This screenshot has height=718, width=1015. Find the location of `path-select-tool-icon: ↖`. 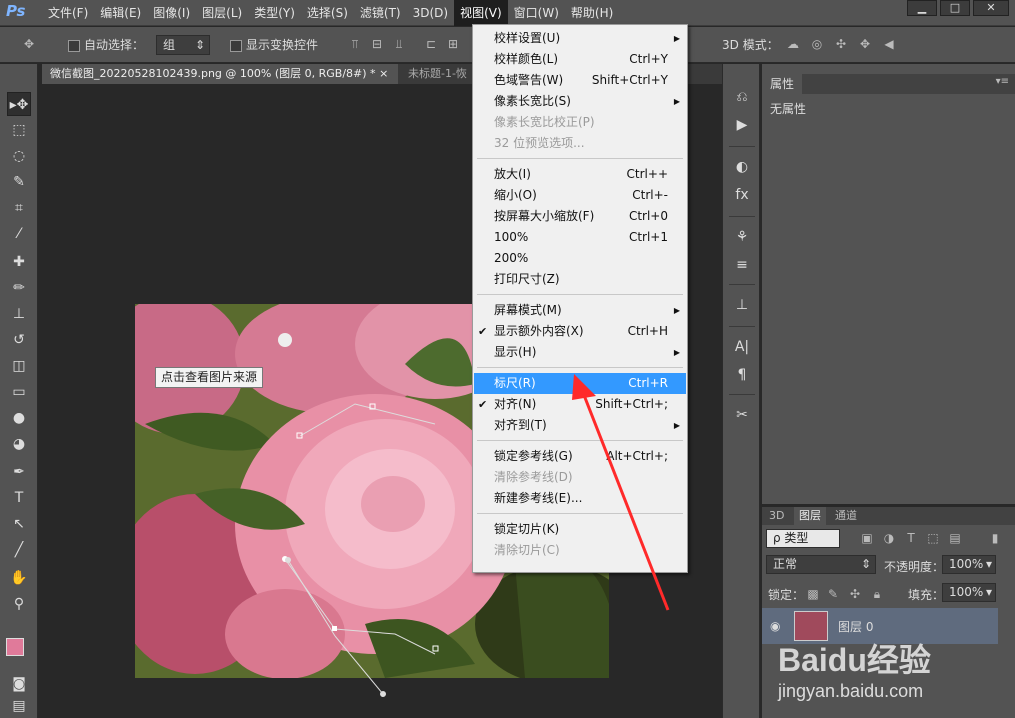

path-select-tool-icon: ↖ is located at coordinates (19, 524).